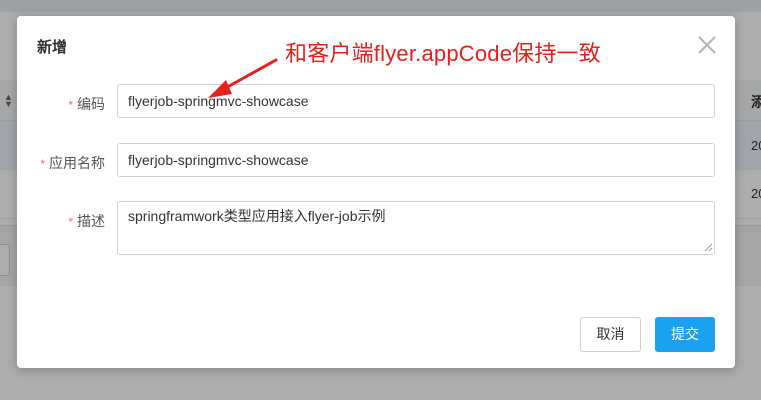  What do you see at coordinates (61, 221) in the screenshot?
I see `description-label: * 描述` at bounding box center [61, 221].